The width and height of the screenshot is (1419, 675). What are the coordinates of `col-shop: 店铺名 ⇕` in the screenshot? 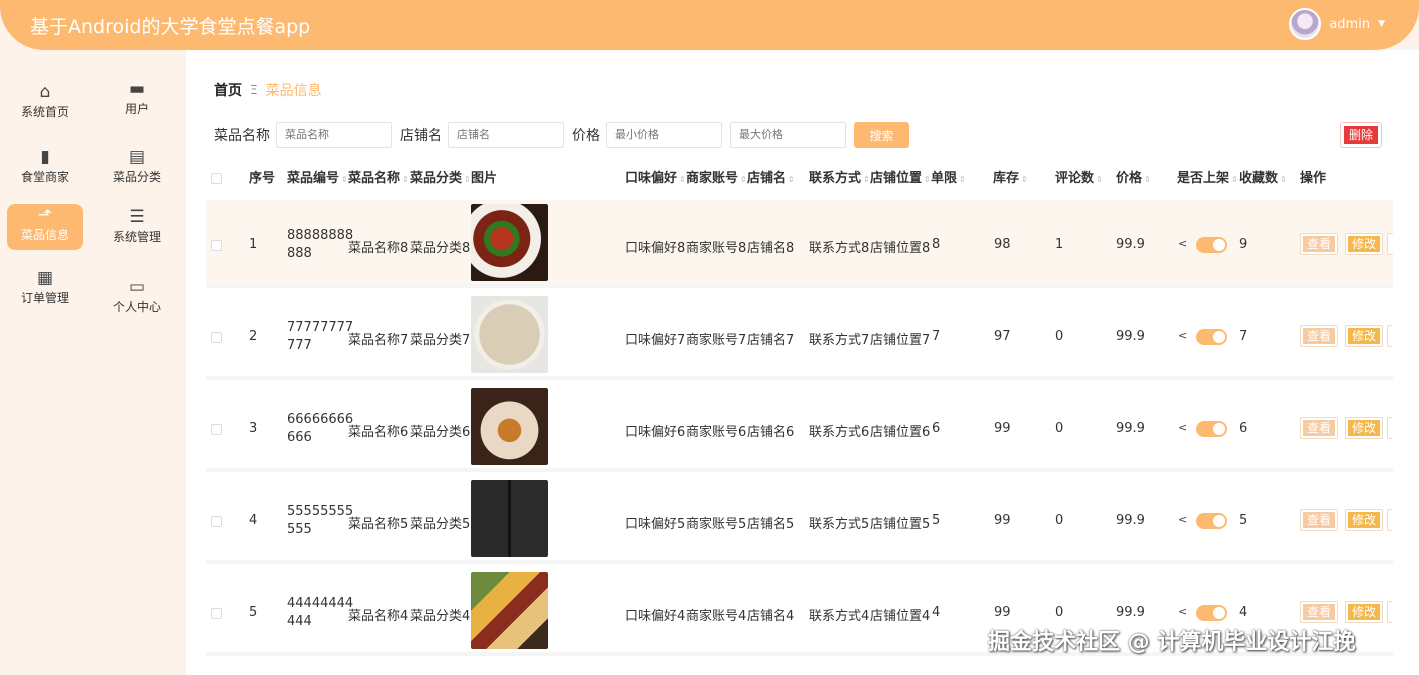 It's located at (771, 179).